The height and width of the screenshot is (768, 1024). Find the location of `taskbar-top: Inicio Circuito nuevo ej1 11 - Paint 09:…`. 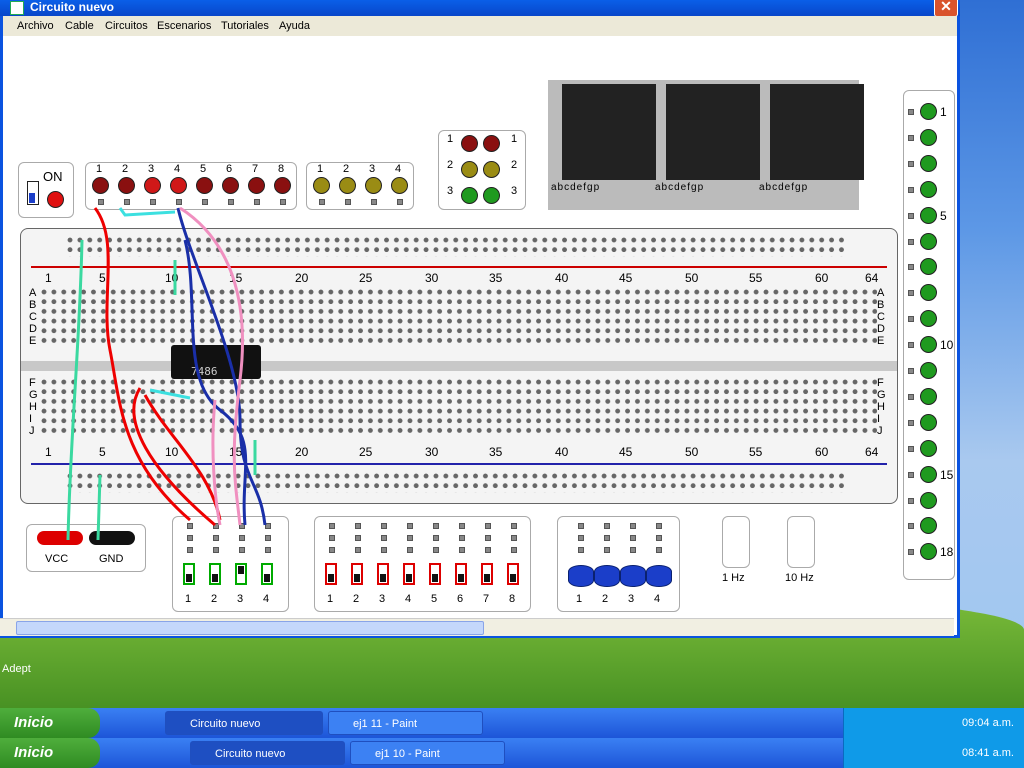

taskbar-top: Inicio Circuito nuevo ej1 11 - Paint 09:… is located at coordinates (512, 723).